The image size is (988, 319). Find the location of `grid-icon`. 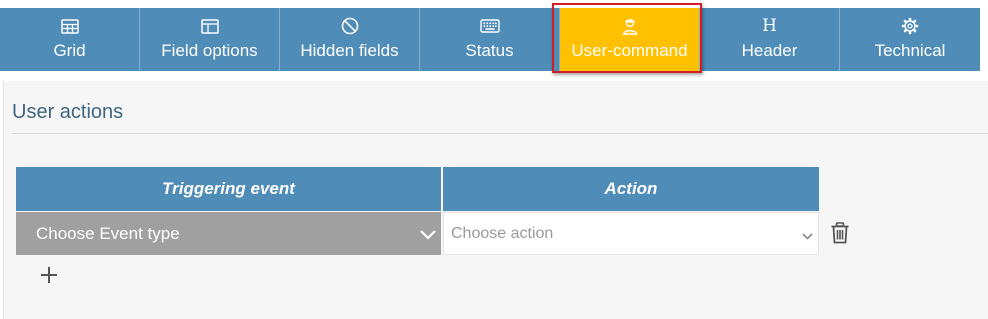

grid-icon is located at coordinates (69, 26).